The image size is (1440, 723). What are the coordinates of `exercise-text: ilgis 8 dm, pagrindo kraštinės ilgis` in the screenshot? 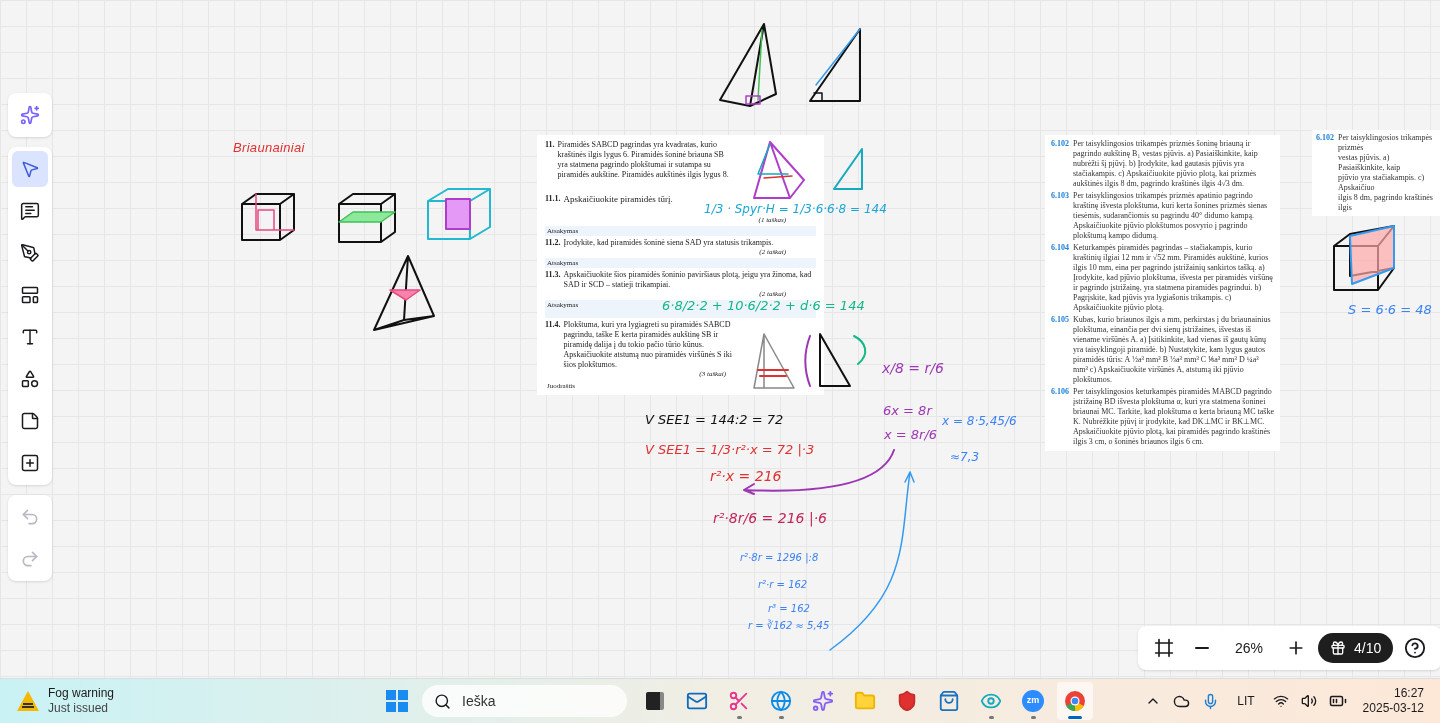 It's located at (1386, 203).